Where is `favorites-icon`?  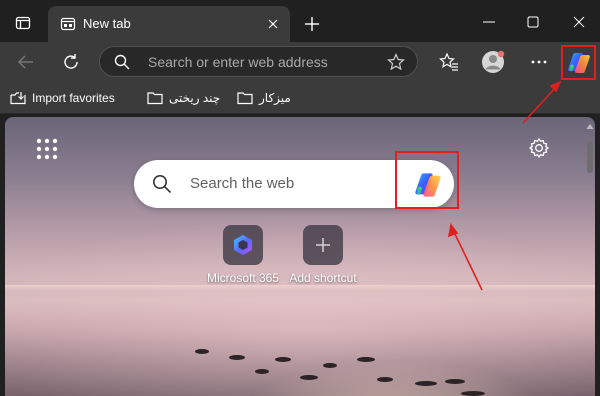
favorites-icon is located at coordinates (448, 61).